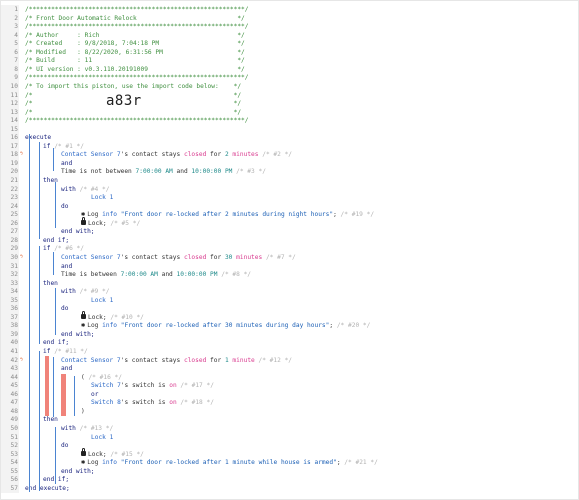 Image resolution: width=579 pixels, height=500 pixels. Describe the element at coordinates (49, 351) in the screenshot. I see `code-token: if` at that location.